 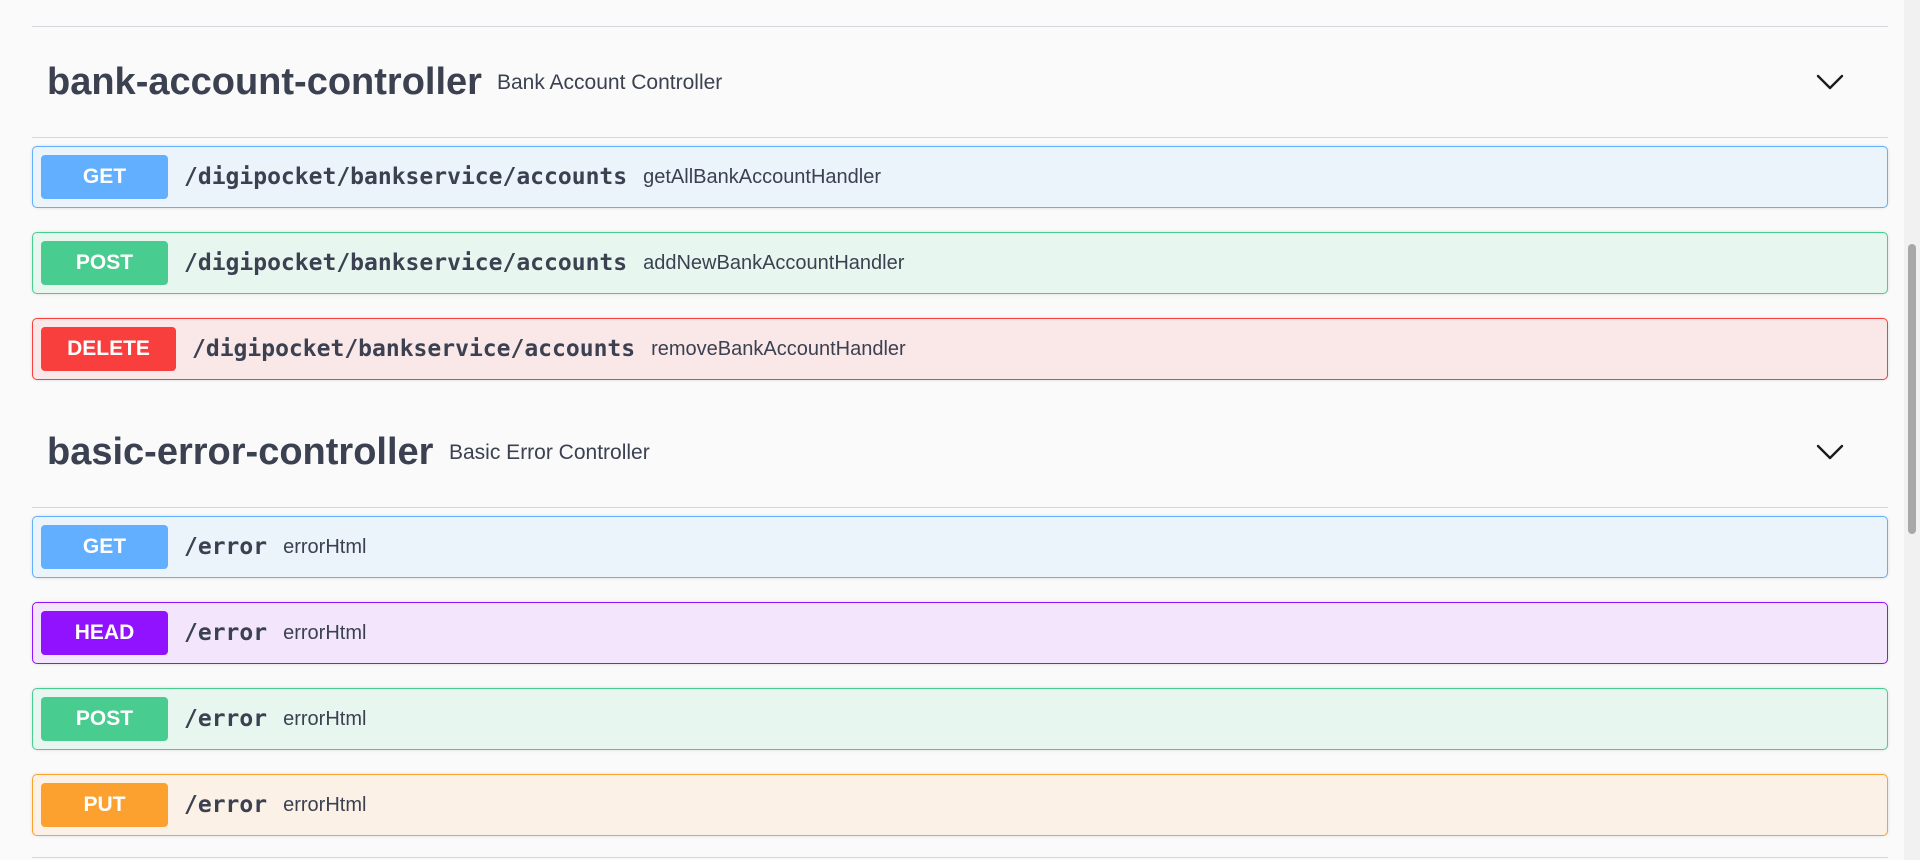 I want to click on tag-description: Bank Account Controller, so click(x=610, y=82).